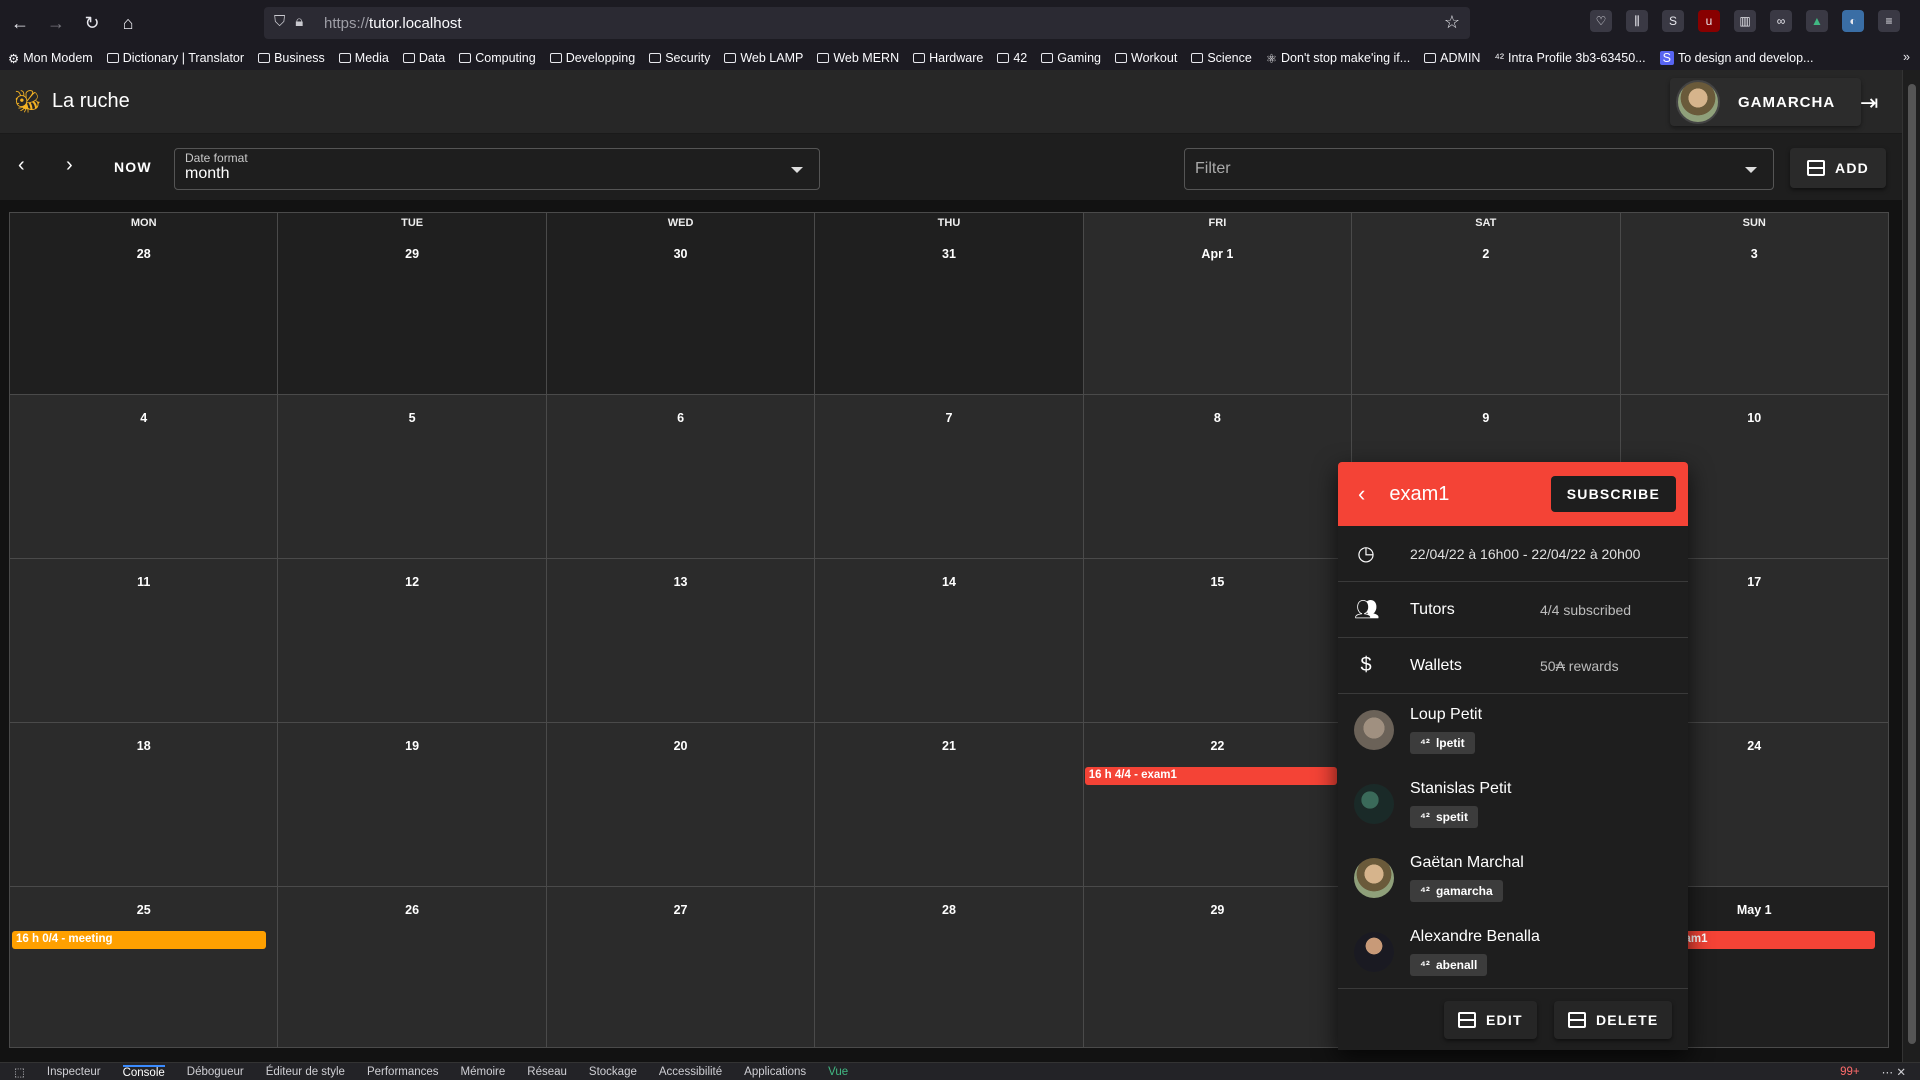  I want to click on bookmark-folder: Developping, so click(592, 58).